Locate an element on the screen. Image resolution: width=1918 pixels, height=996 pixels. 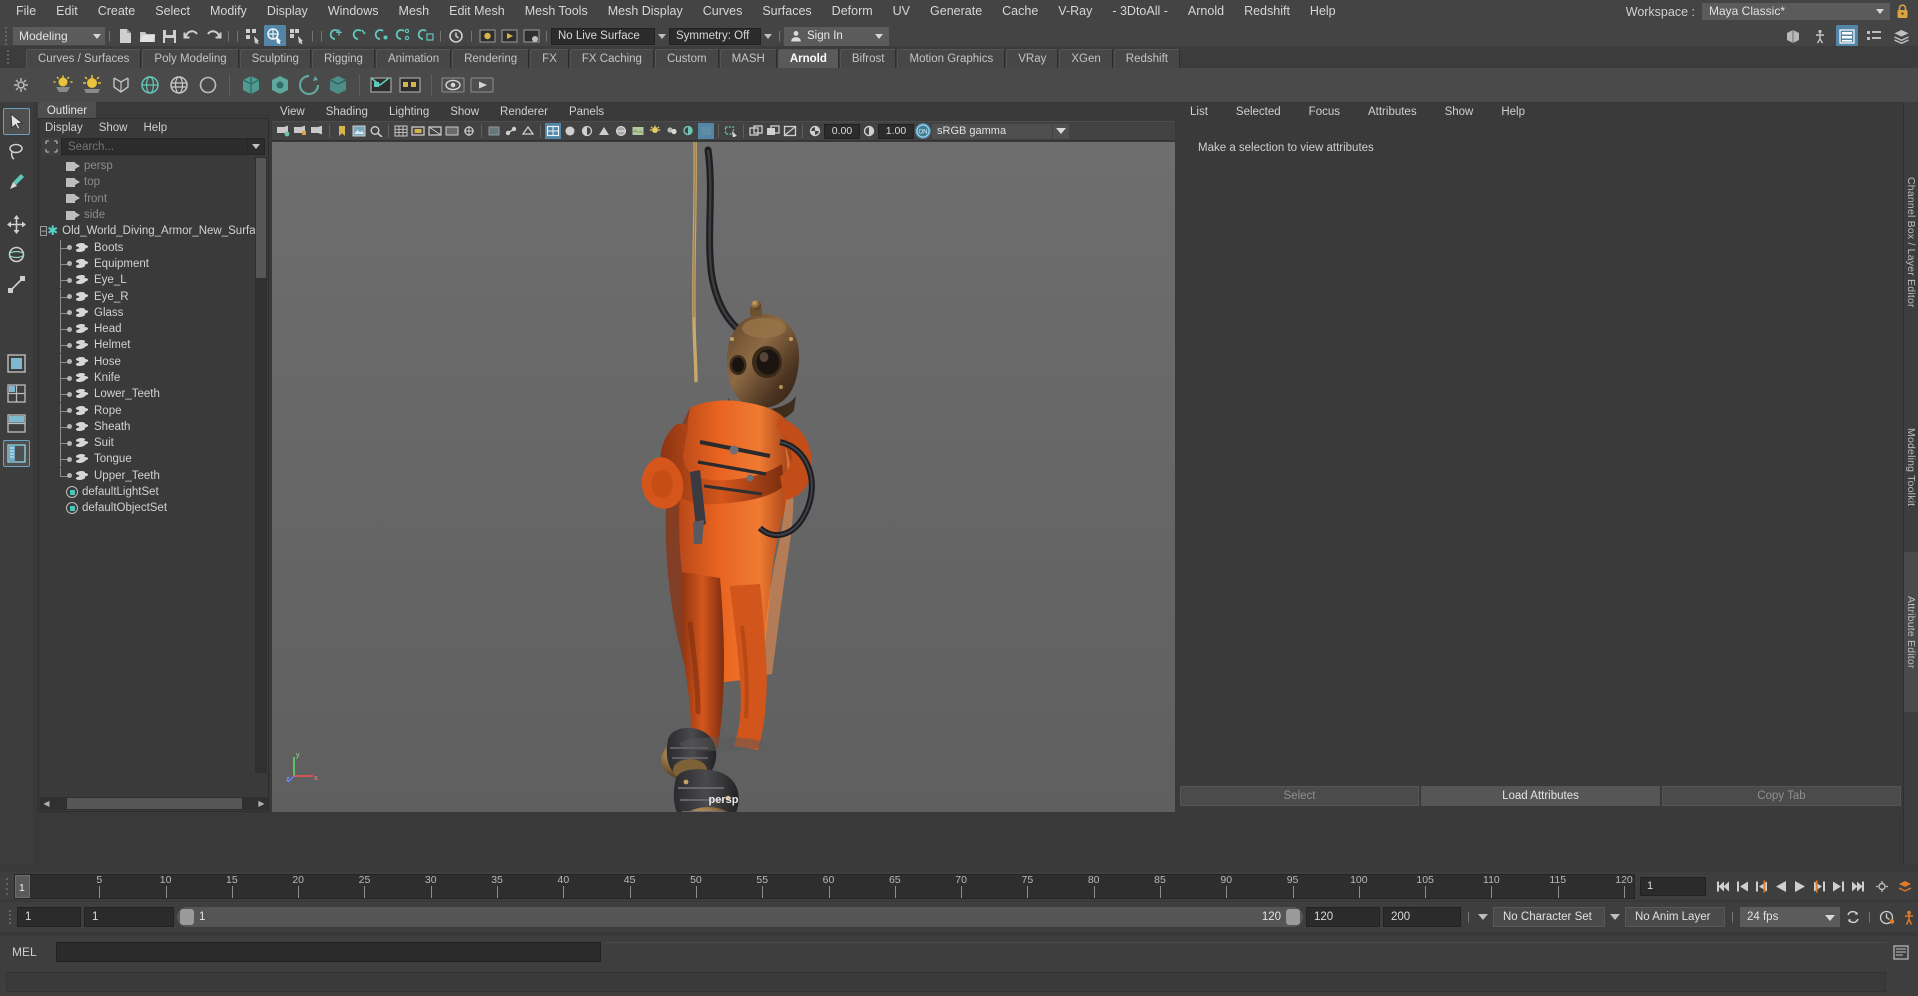
film-gate-icon is located at coordinates (418, 131).